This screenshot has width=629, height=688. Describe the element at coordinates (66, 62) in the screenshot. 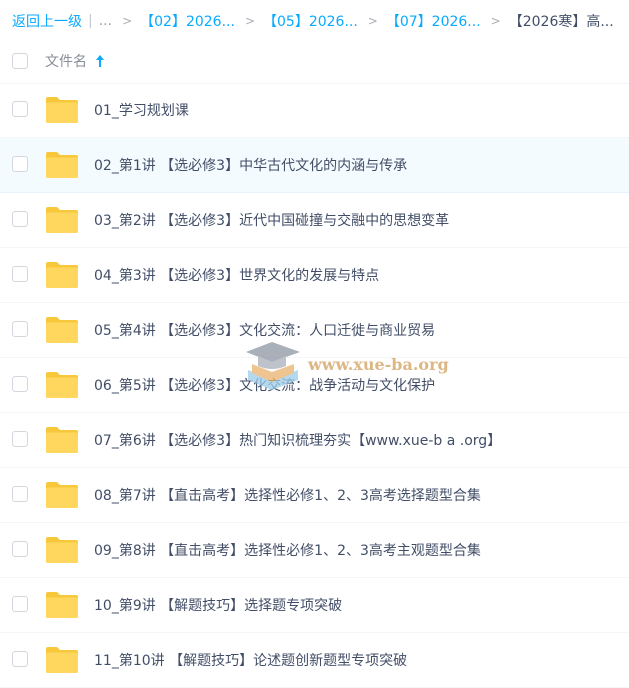

I see `column-header-label: 文件名` at that location.